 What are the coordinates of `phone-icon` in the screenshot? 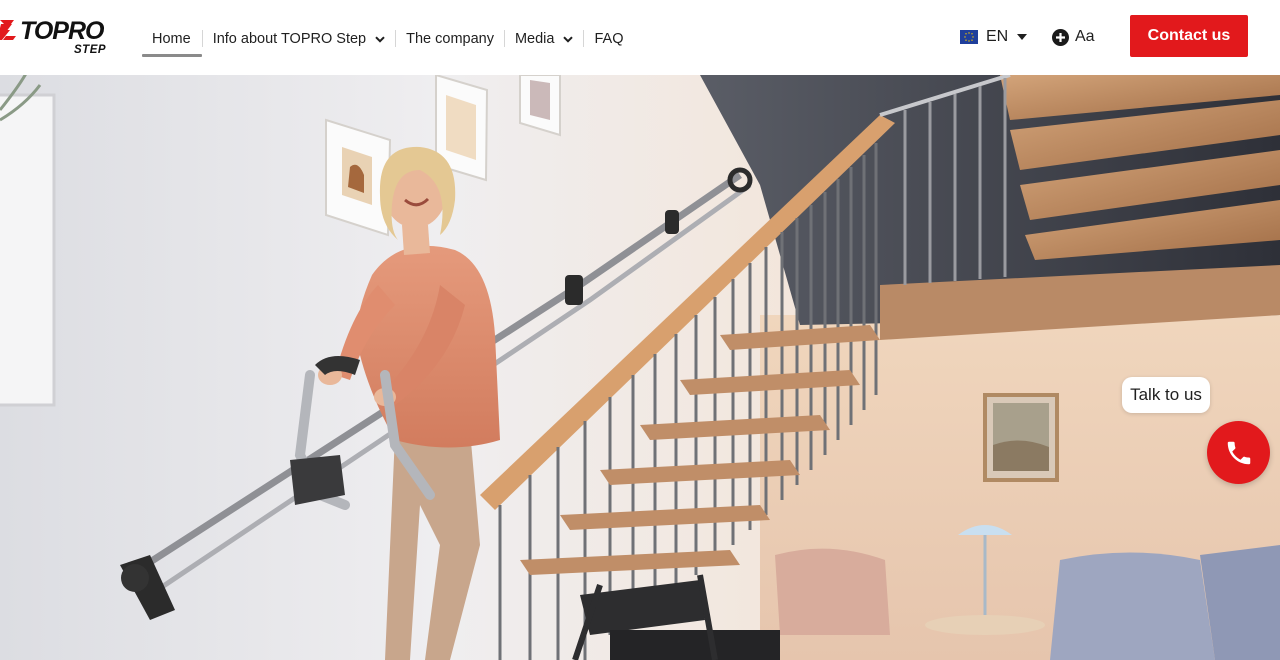 It's located at (1238, 452).